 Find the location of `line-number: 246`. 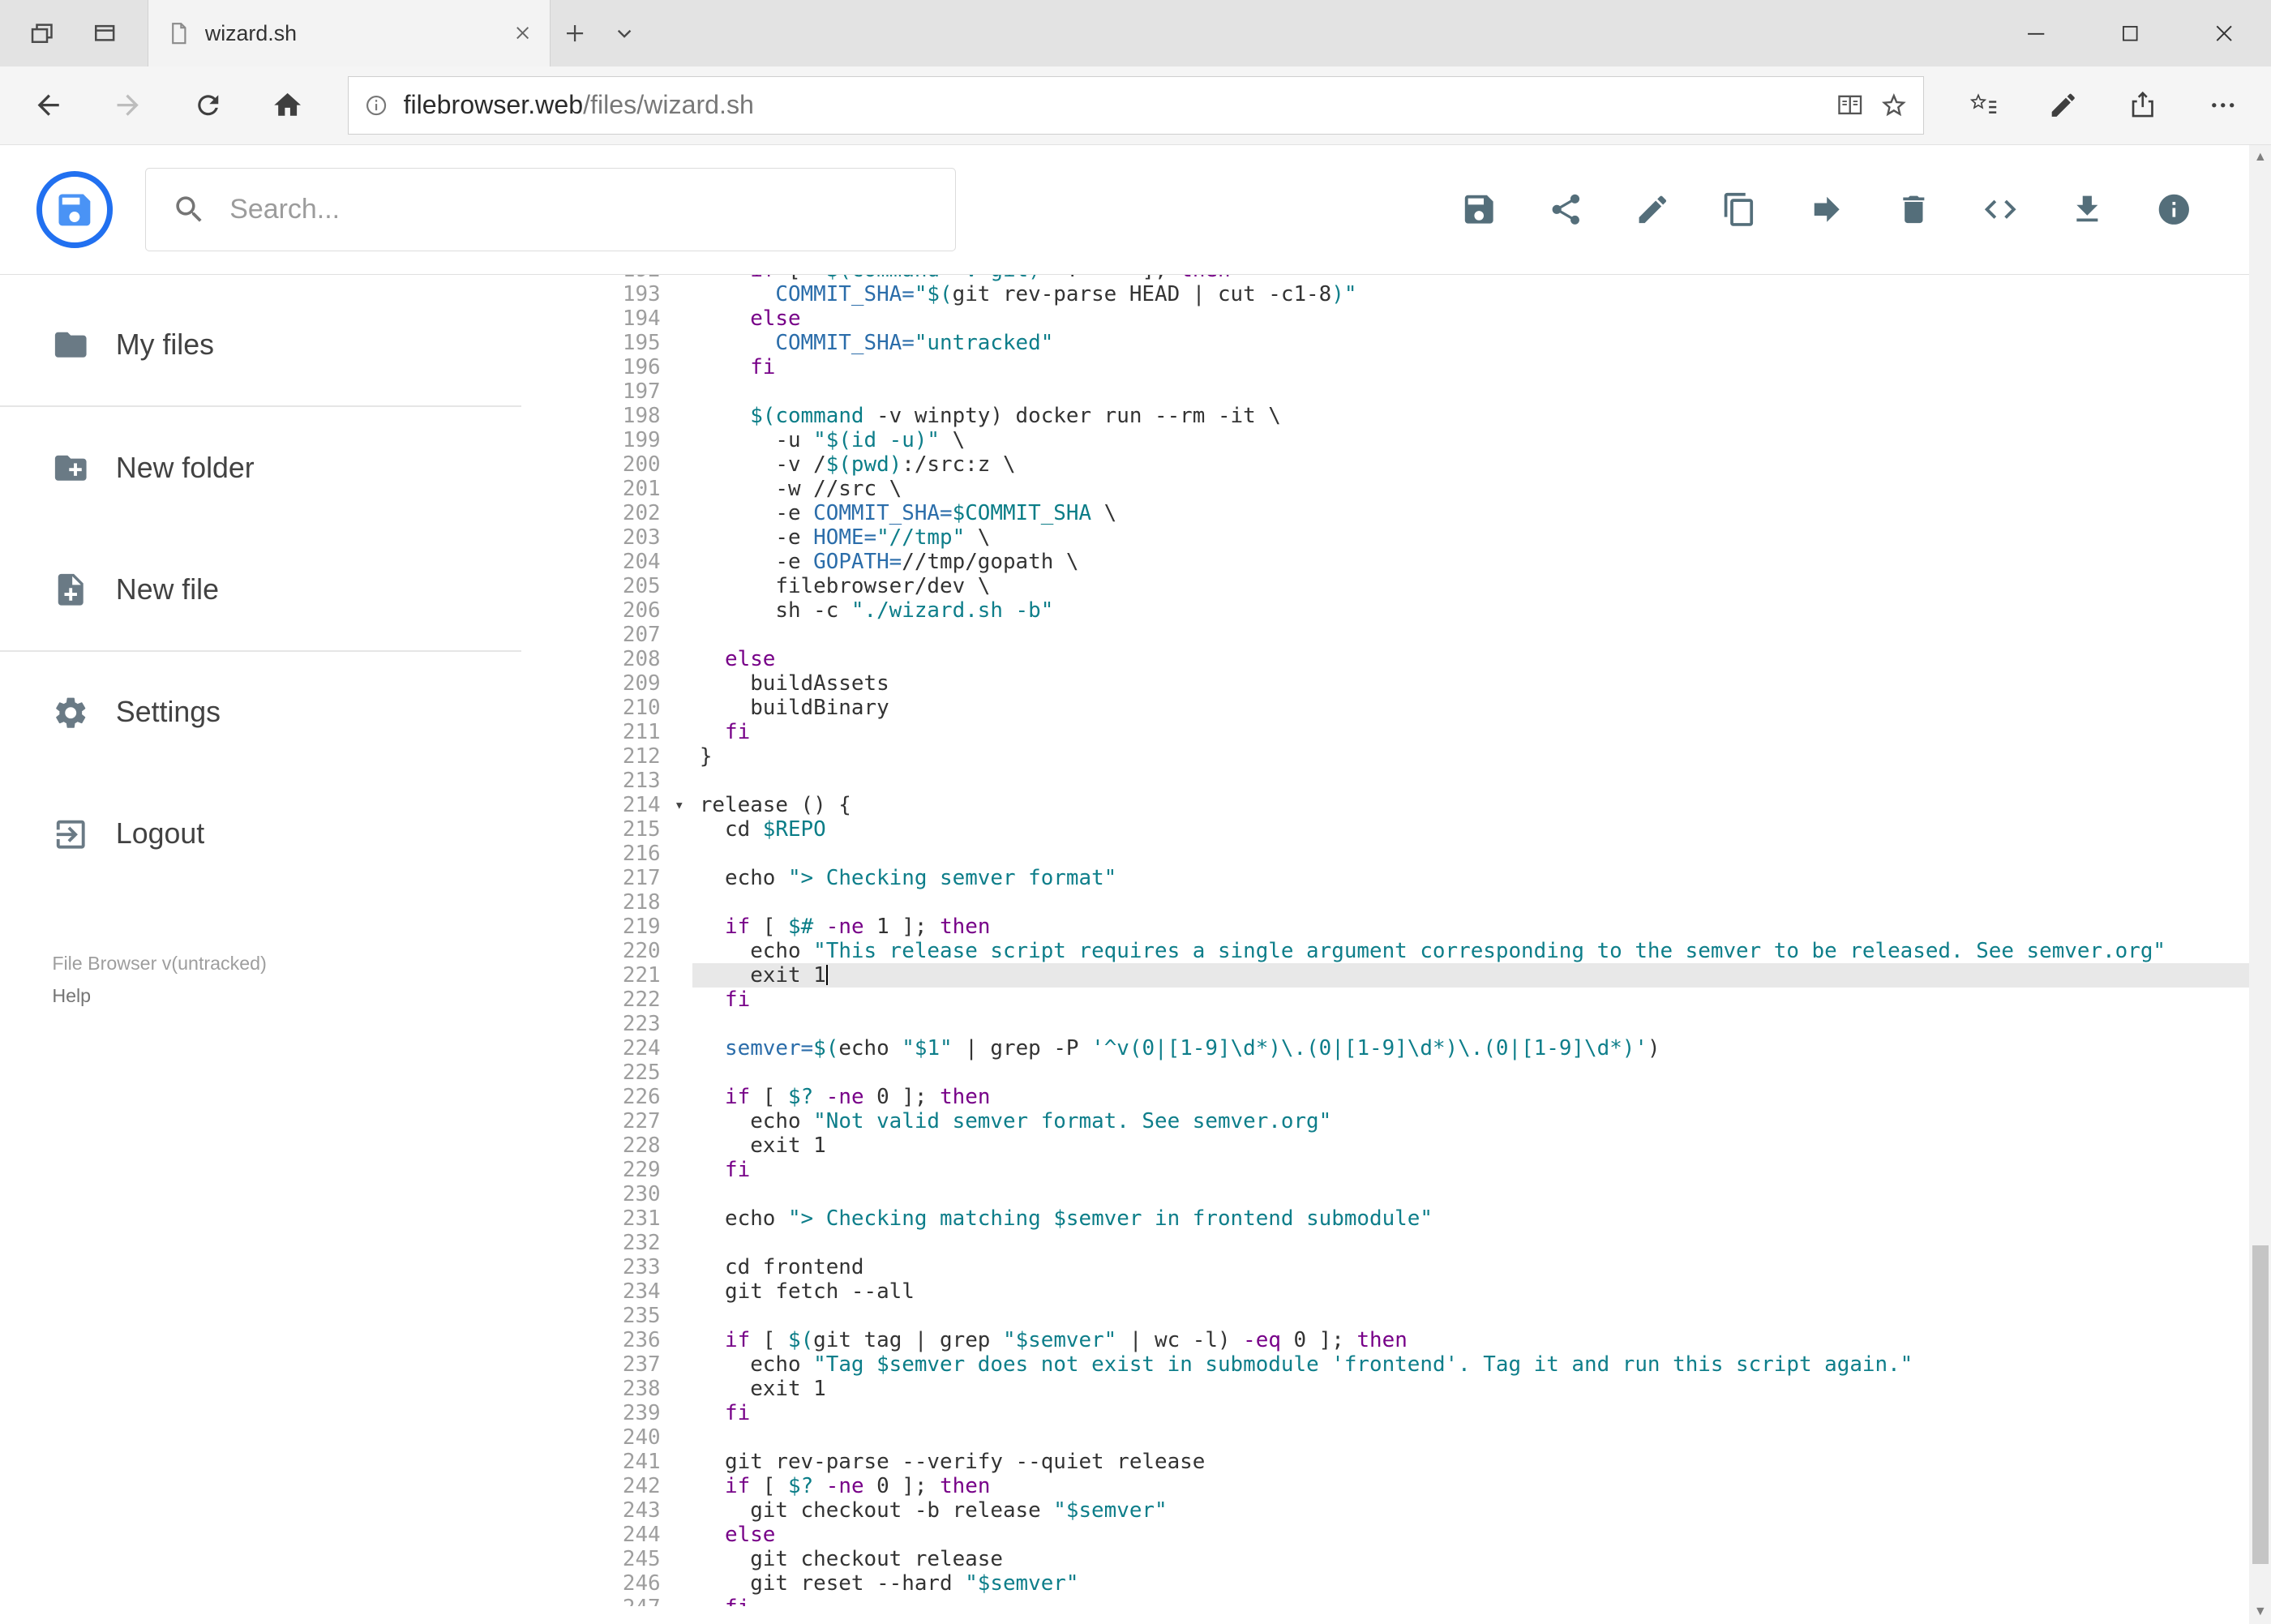

line-number: 246 is located at coordinates (642, 1583).